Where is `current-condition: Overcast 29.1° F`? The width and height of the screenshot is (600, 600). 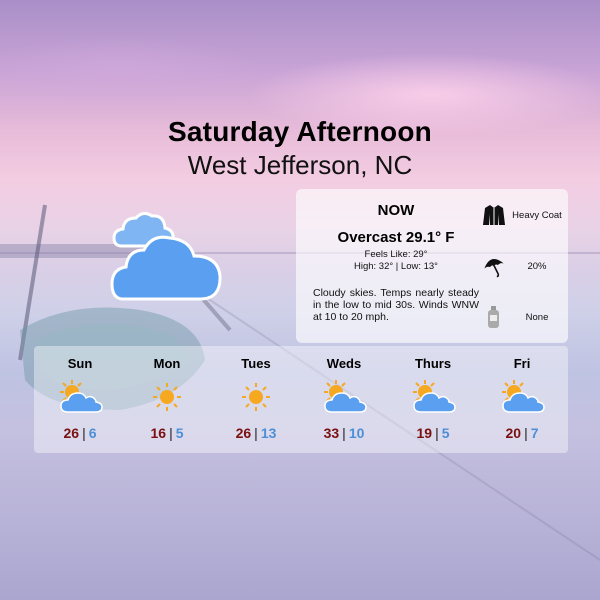
current-condition: Overcast 29.1° F is located at coordinates (396, 237).